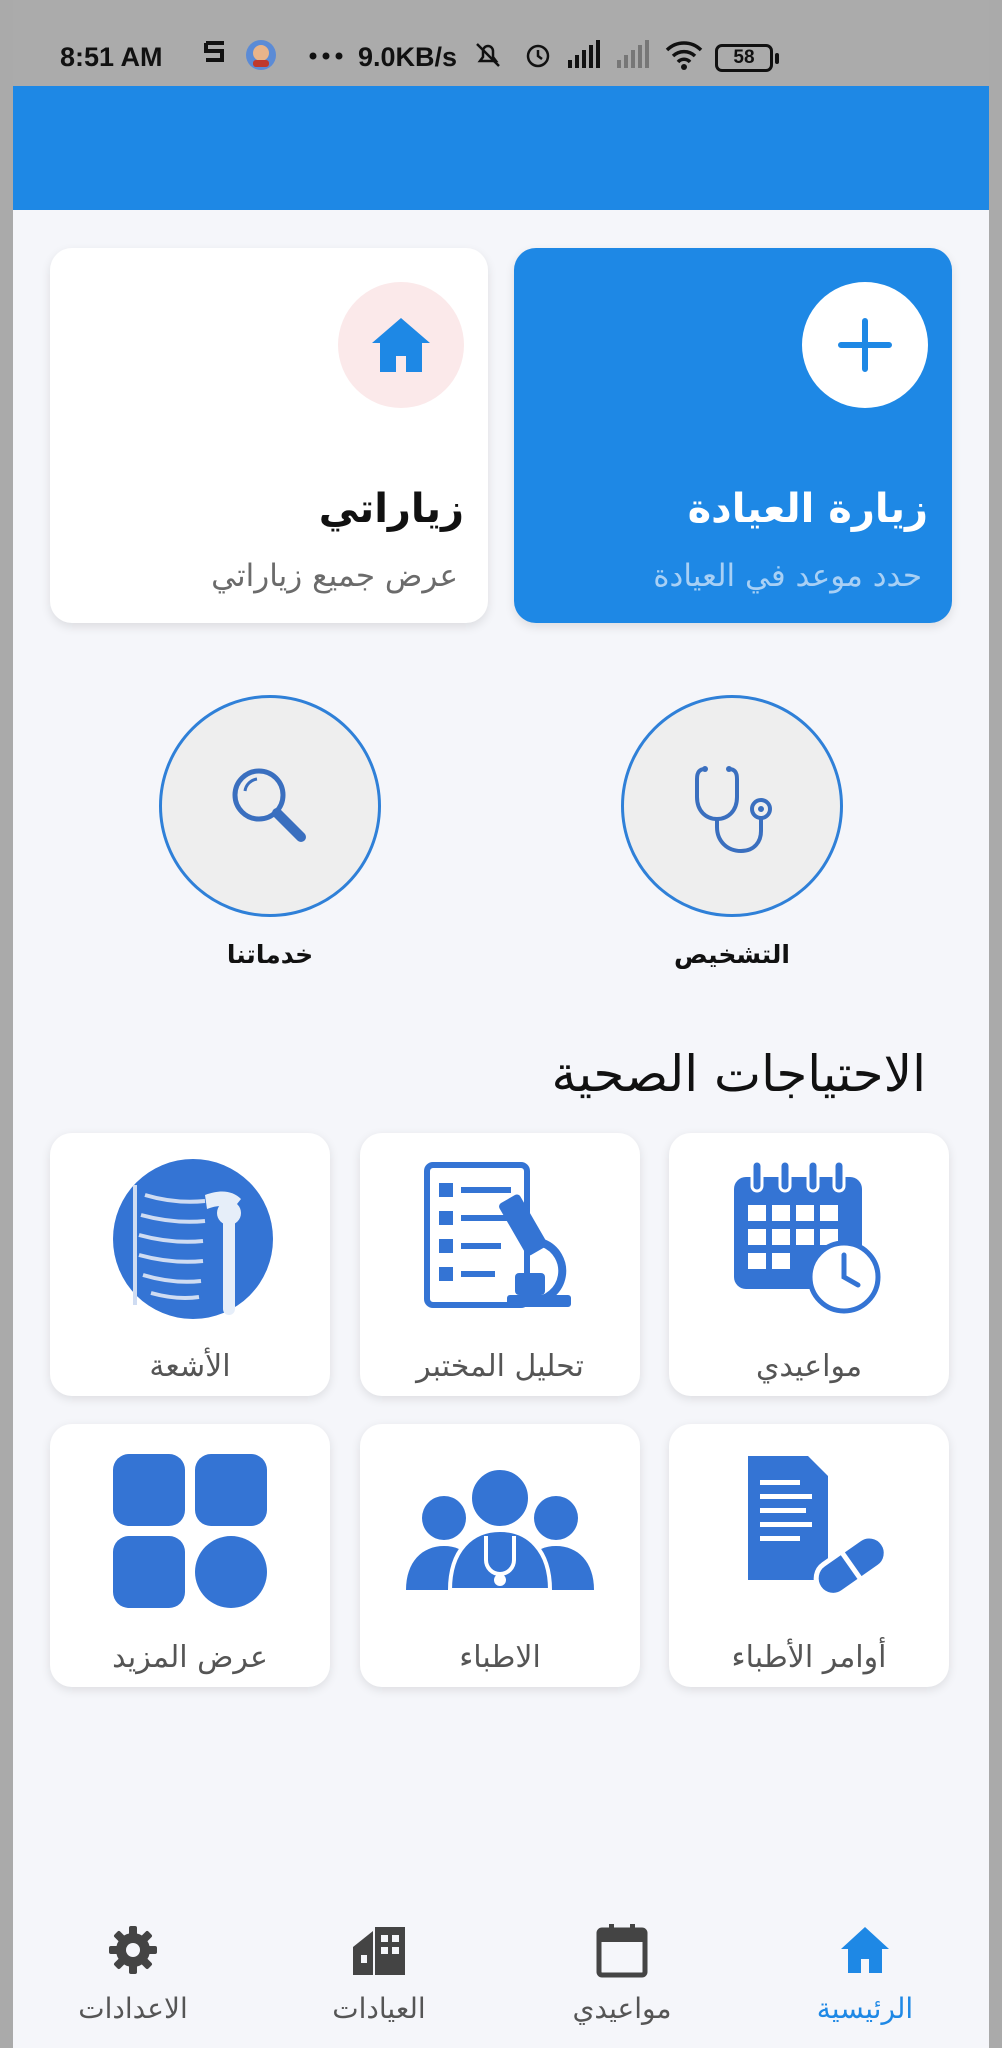  I want to click on doctor-orders-tile: أوامر الأطباء, so click(809, 1555).